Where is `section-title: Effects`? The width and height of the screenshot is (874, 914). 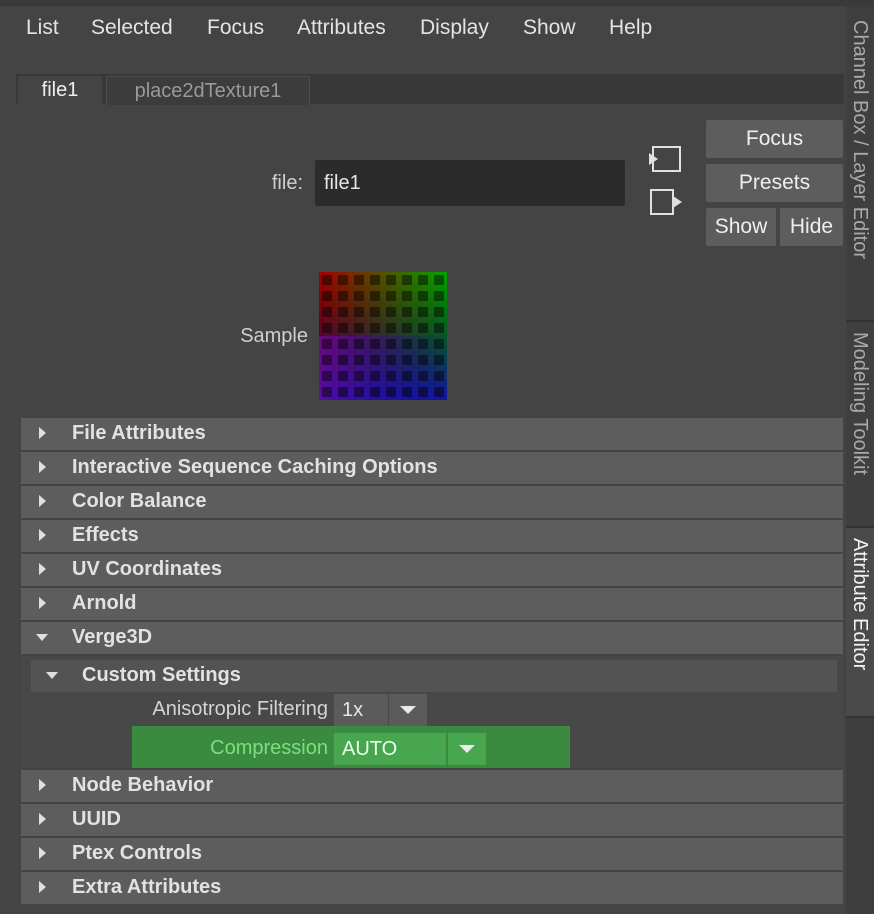 section-title: Effects is located at coordinates (105, 535).